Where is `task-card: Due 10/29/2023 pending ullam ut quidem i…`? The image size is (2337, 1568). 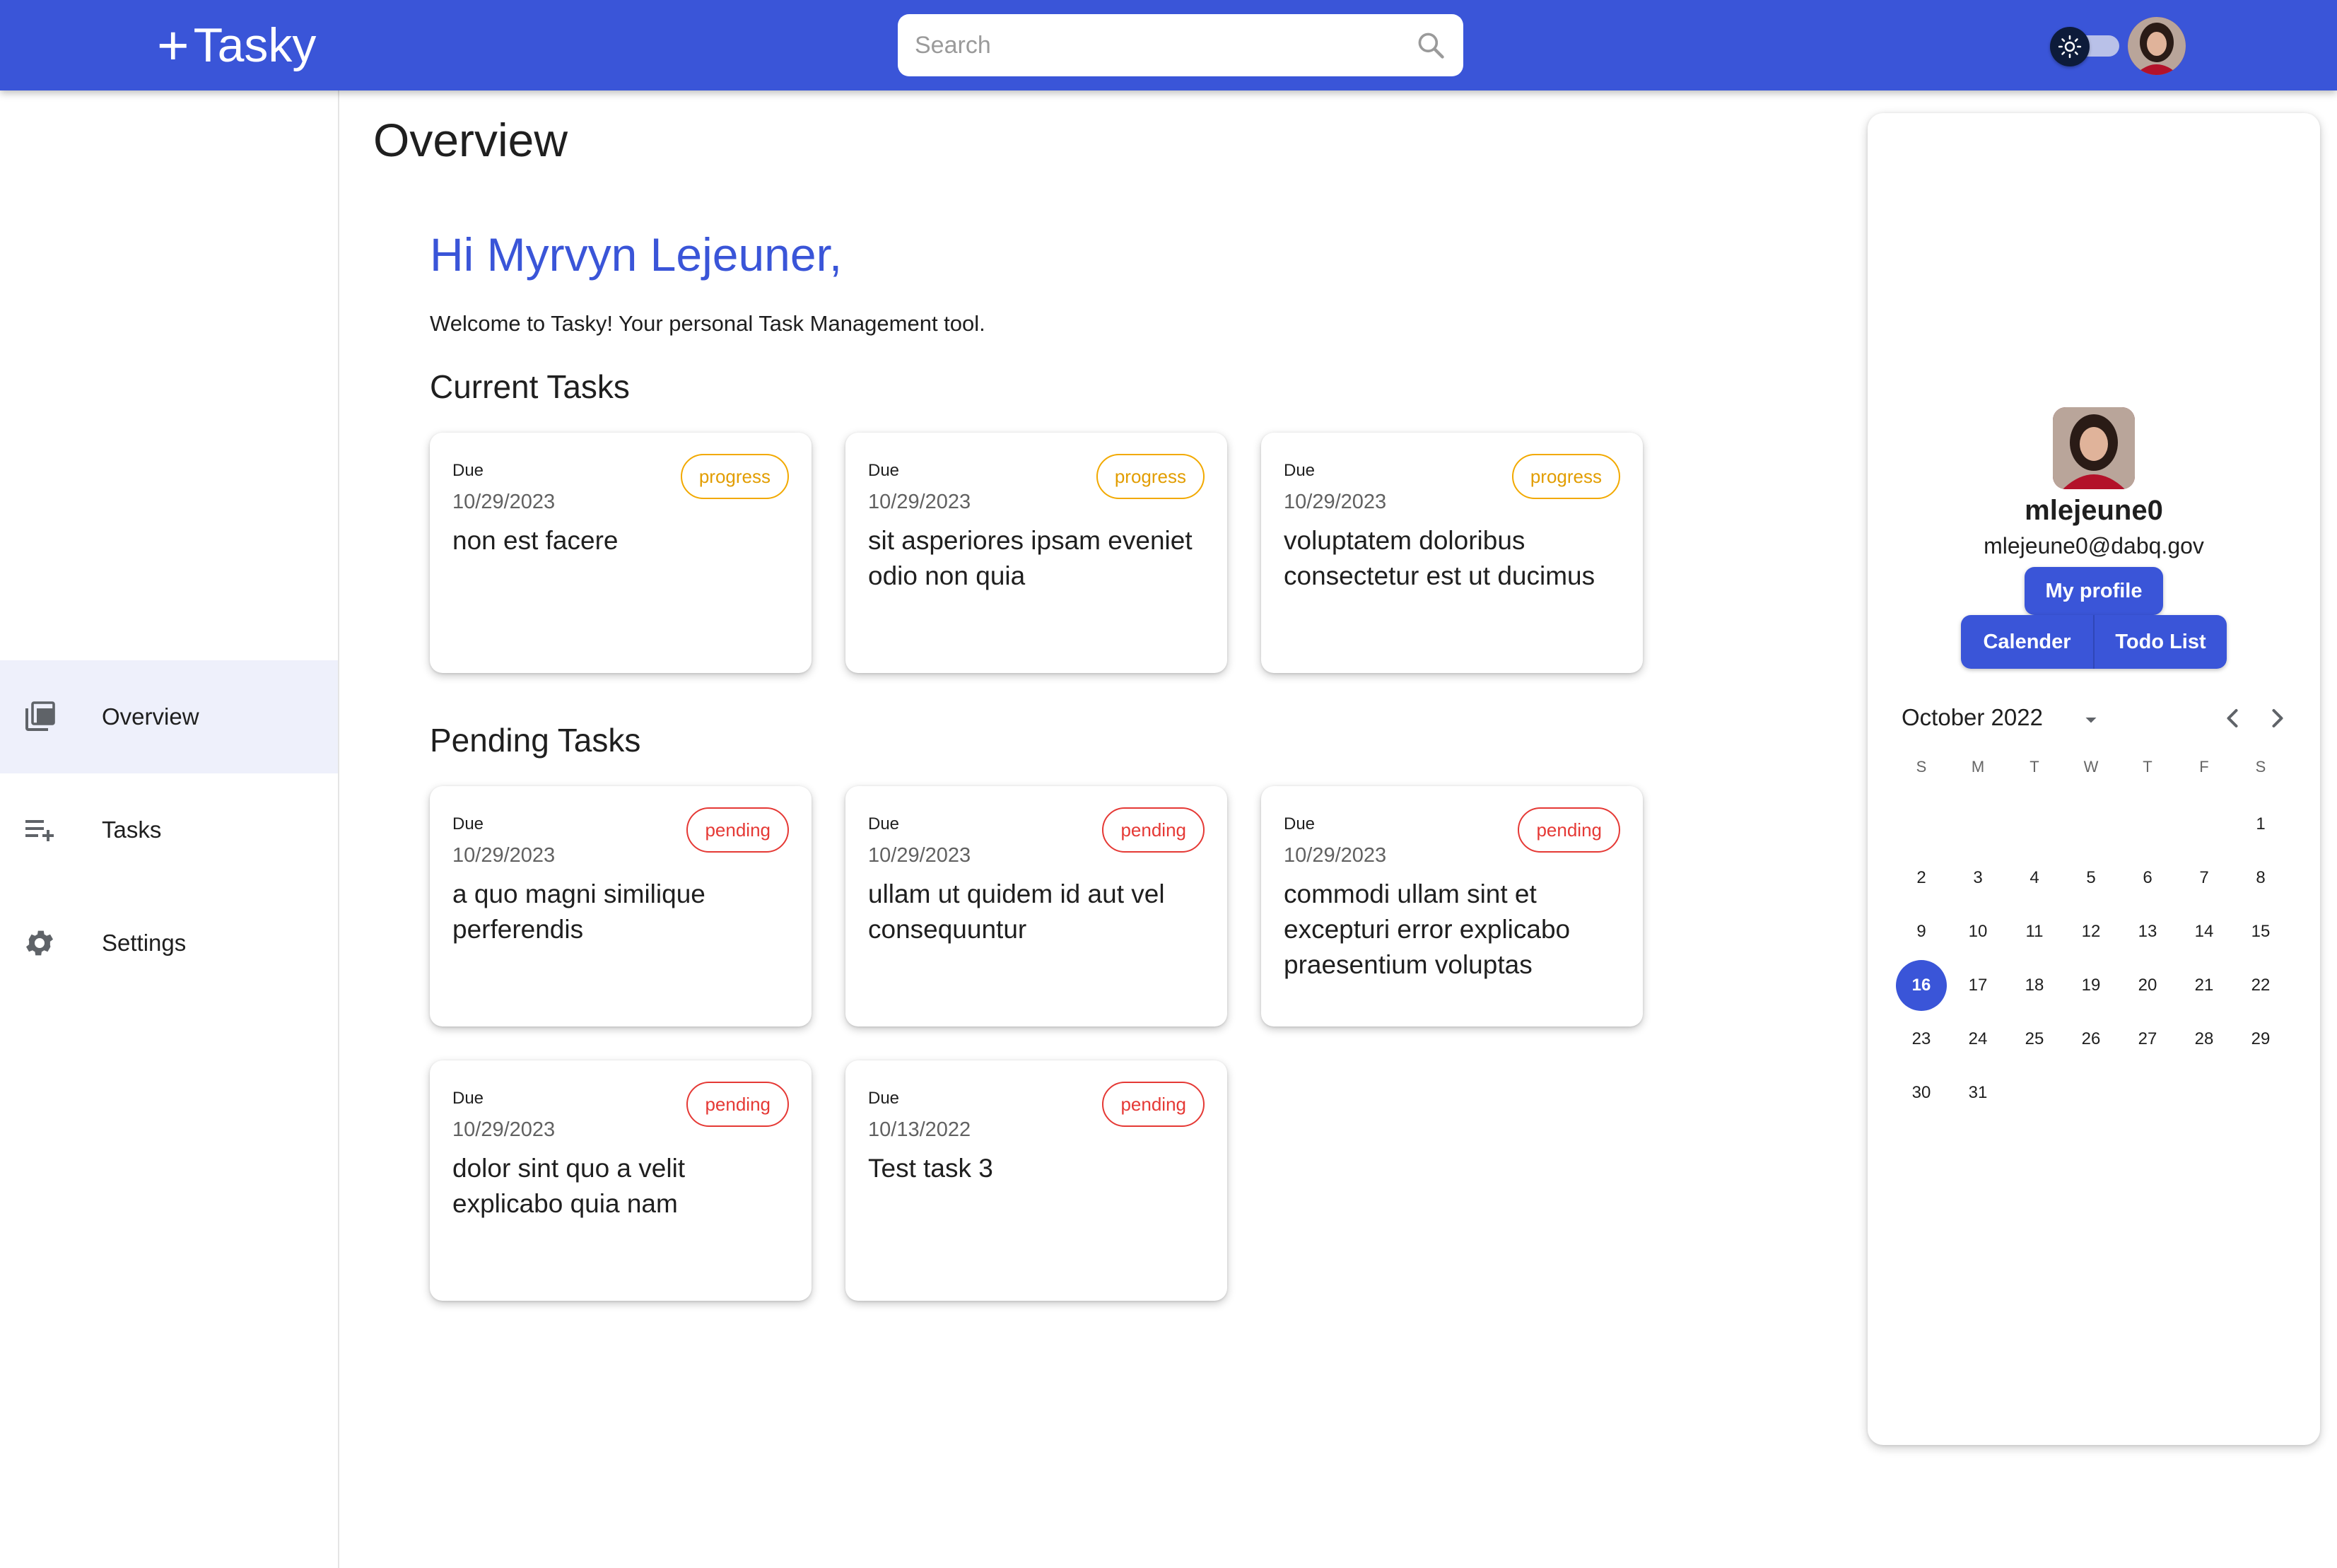
task-card: Due 10/29/2023 pending ullam ut quidem i… is located at coordinates (1036, 906).